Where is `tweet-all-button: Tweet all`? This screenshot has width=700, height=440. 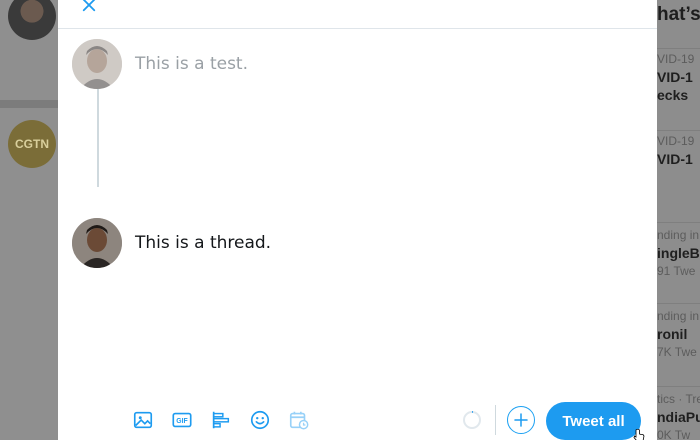 tweet-all-button: Tweet all is located at coordinates (593, 421).